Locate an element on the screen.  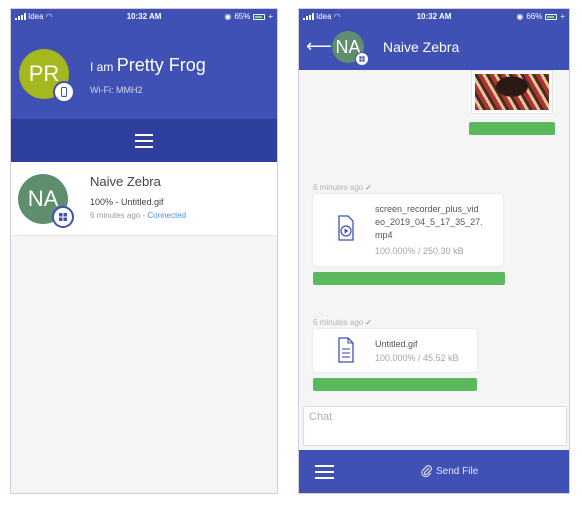
status-bar: Idea ◠ 10:32 AM ◉ 65% + is located at coordinates (144, 16).